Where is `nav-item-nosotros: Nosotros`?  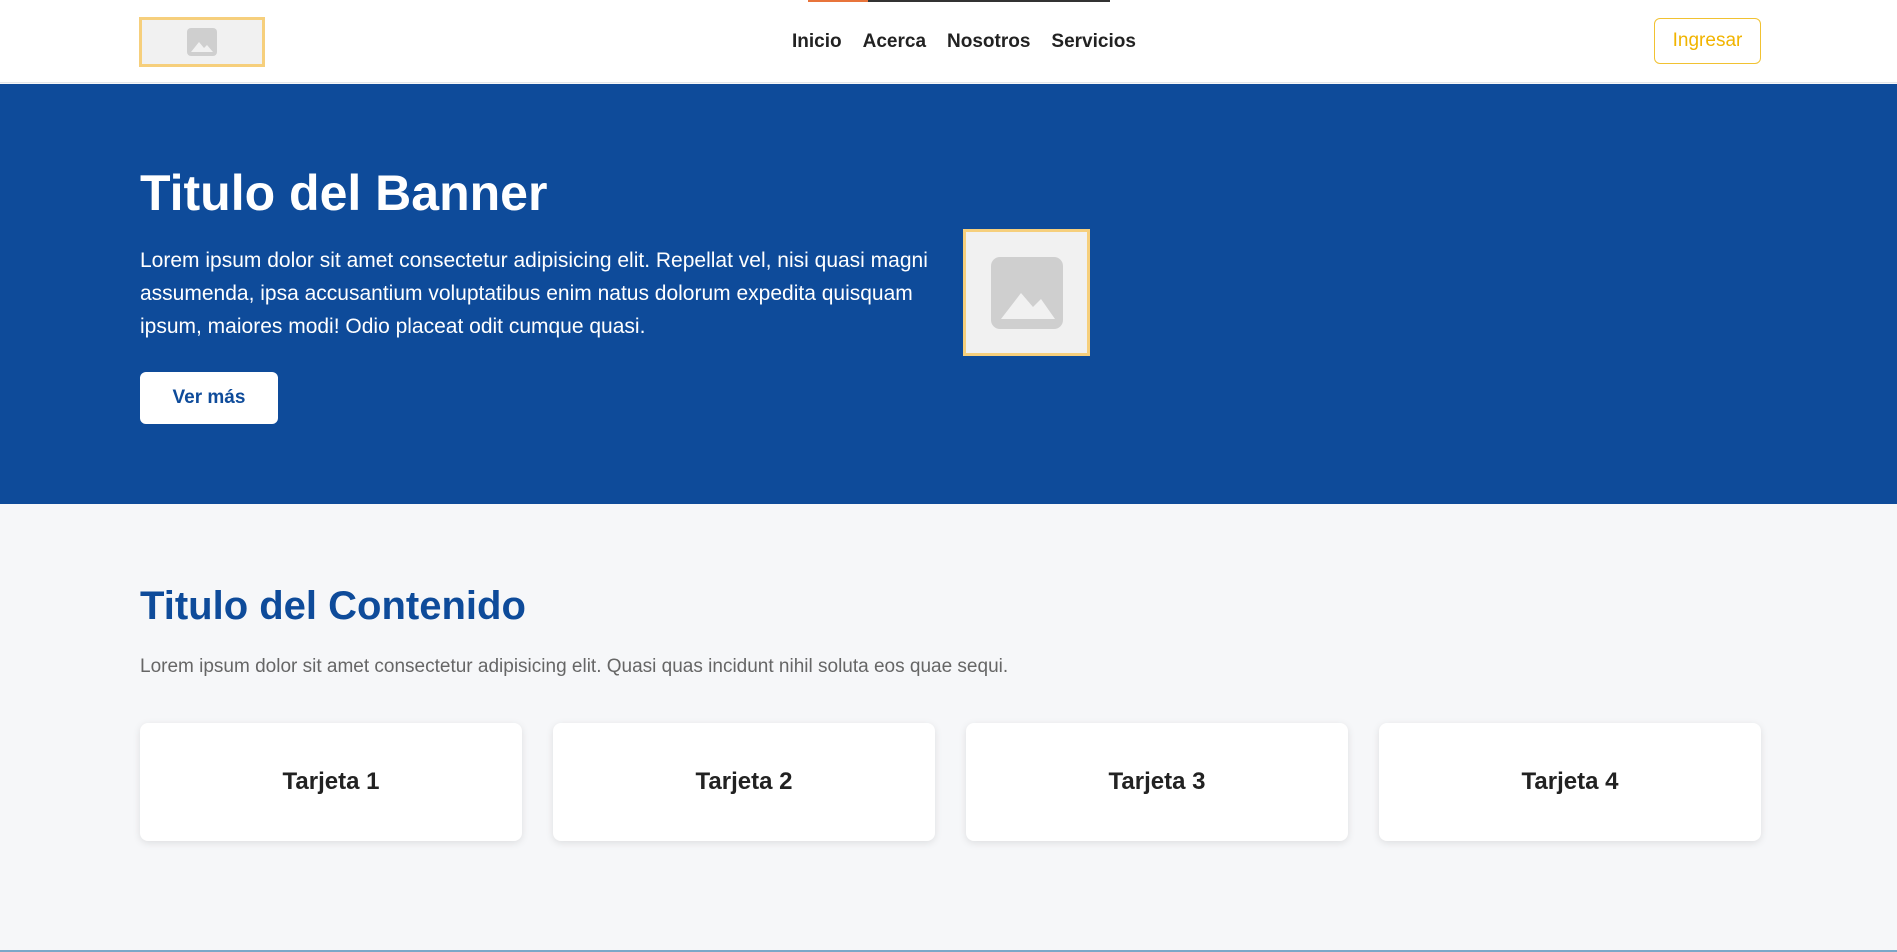
nav-item-nosotros: Nosotros is located at coordinates (988, 42).